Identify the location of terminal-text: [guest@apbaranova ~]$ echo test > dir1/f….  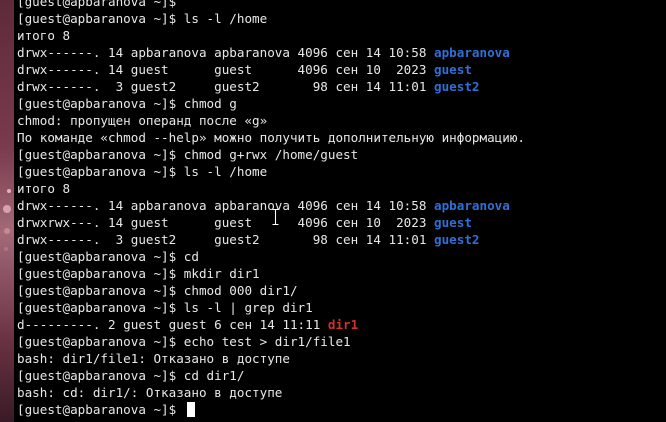
(184, 341).